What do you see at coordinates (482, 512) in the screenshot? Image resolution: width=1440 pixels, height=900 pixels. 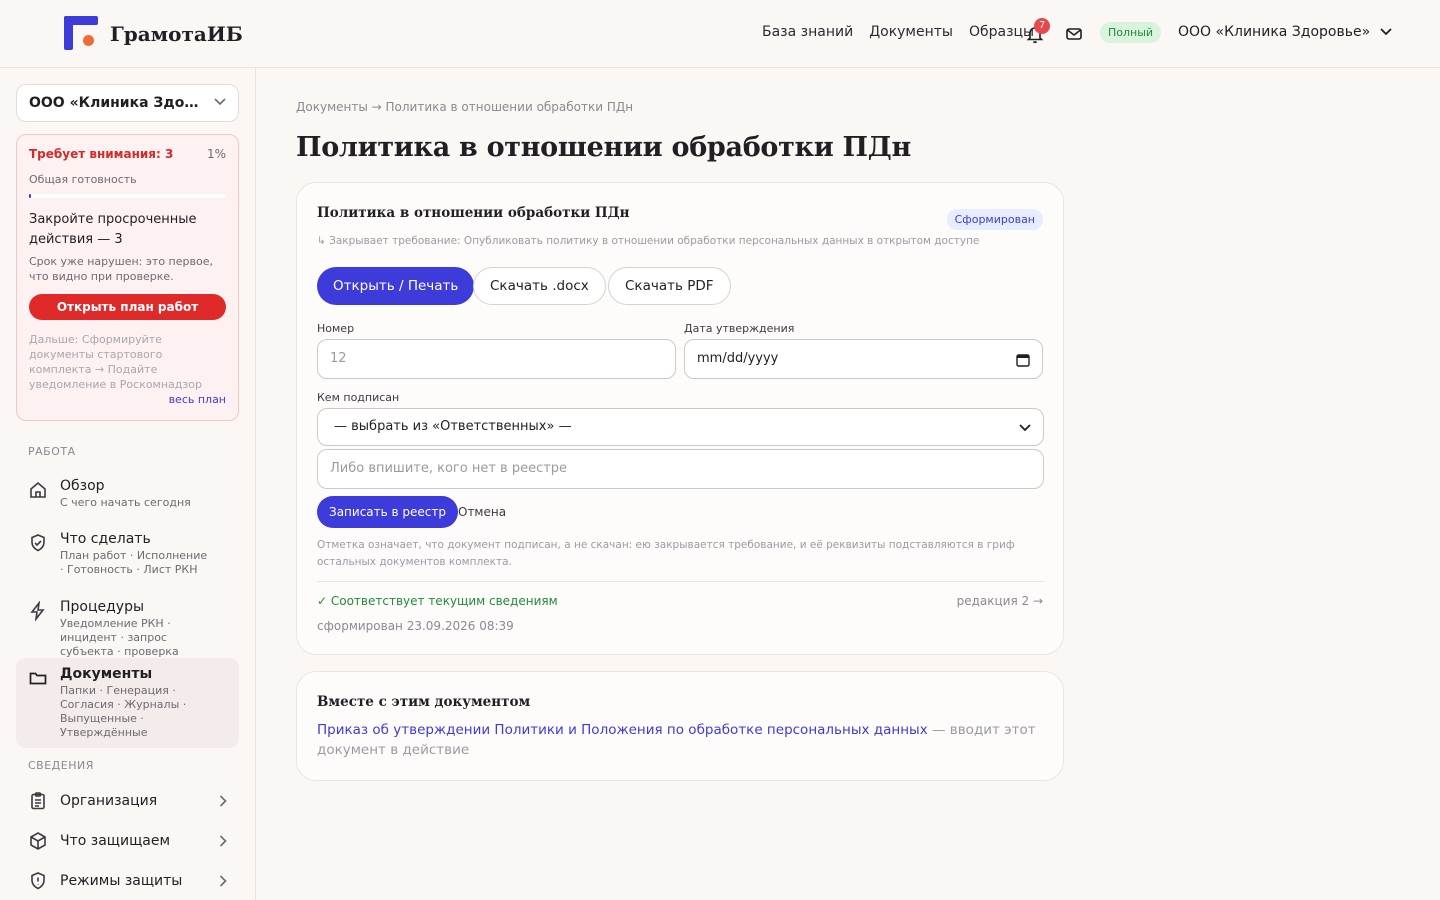 I see `cancel-button: Отмена` at bounding box center [482, 512].